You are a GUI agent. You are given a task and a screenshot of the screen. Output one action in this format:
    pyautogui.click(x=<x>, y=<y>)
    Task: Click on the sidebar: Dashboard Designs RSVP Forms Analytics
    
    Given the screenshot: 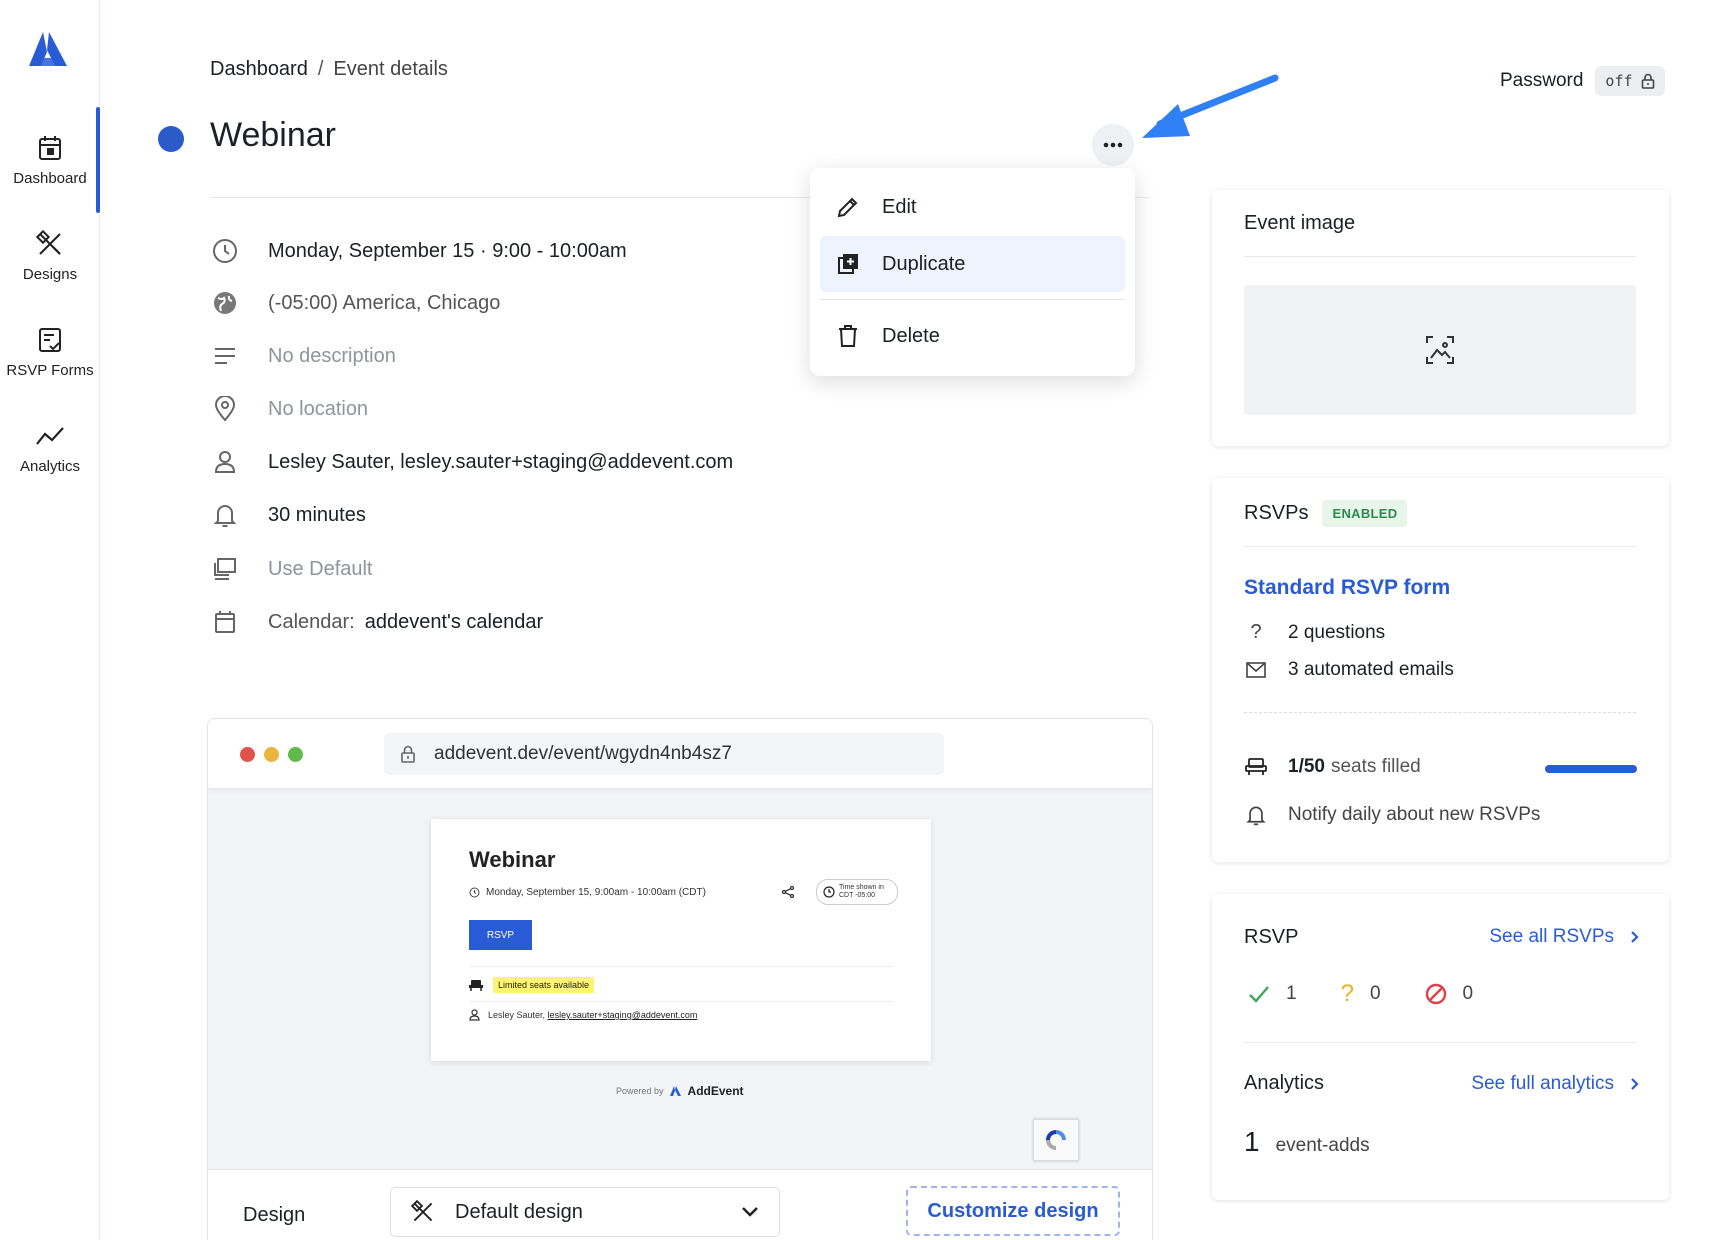 What is the action you would take?
    pyautogui.click(x=50, y=620)
    